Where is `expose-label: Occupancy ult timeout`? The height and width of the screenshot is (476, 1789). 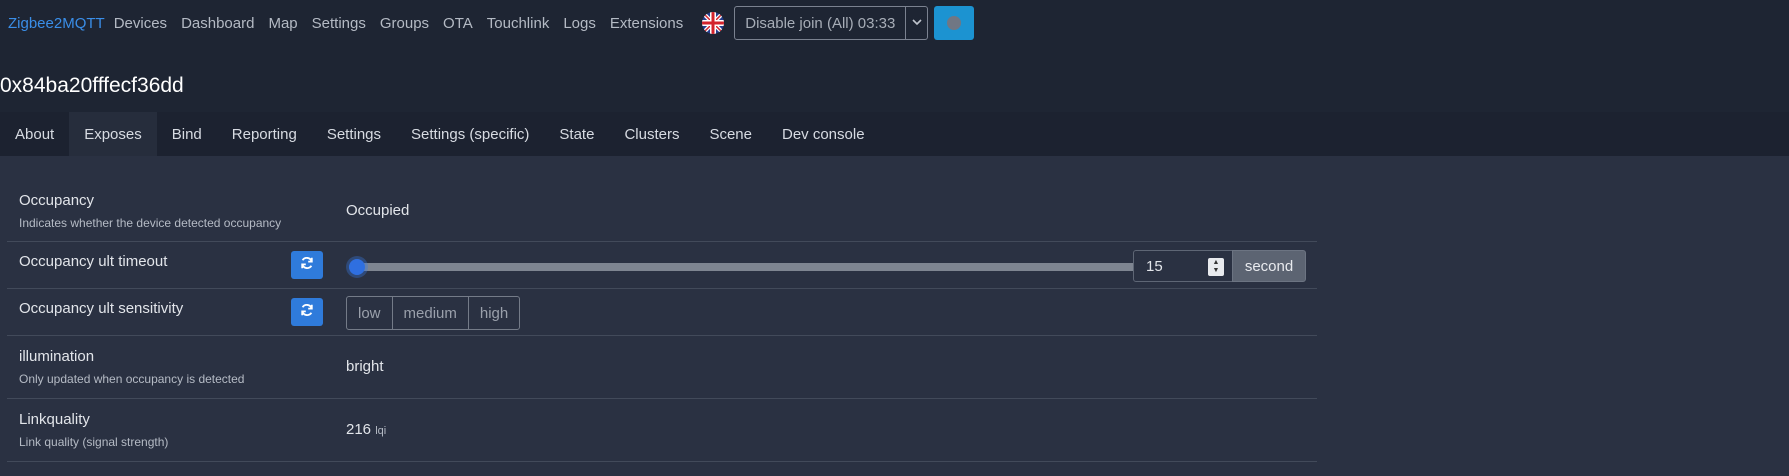 expose-label: Occupancy ult timeout is located at coordinates (93, 261).